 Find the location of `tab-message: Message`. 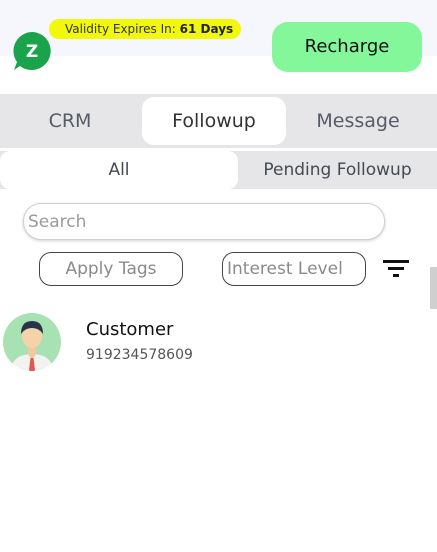

tab-message: Message is located at coordinates (358, 121).